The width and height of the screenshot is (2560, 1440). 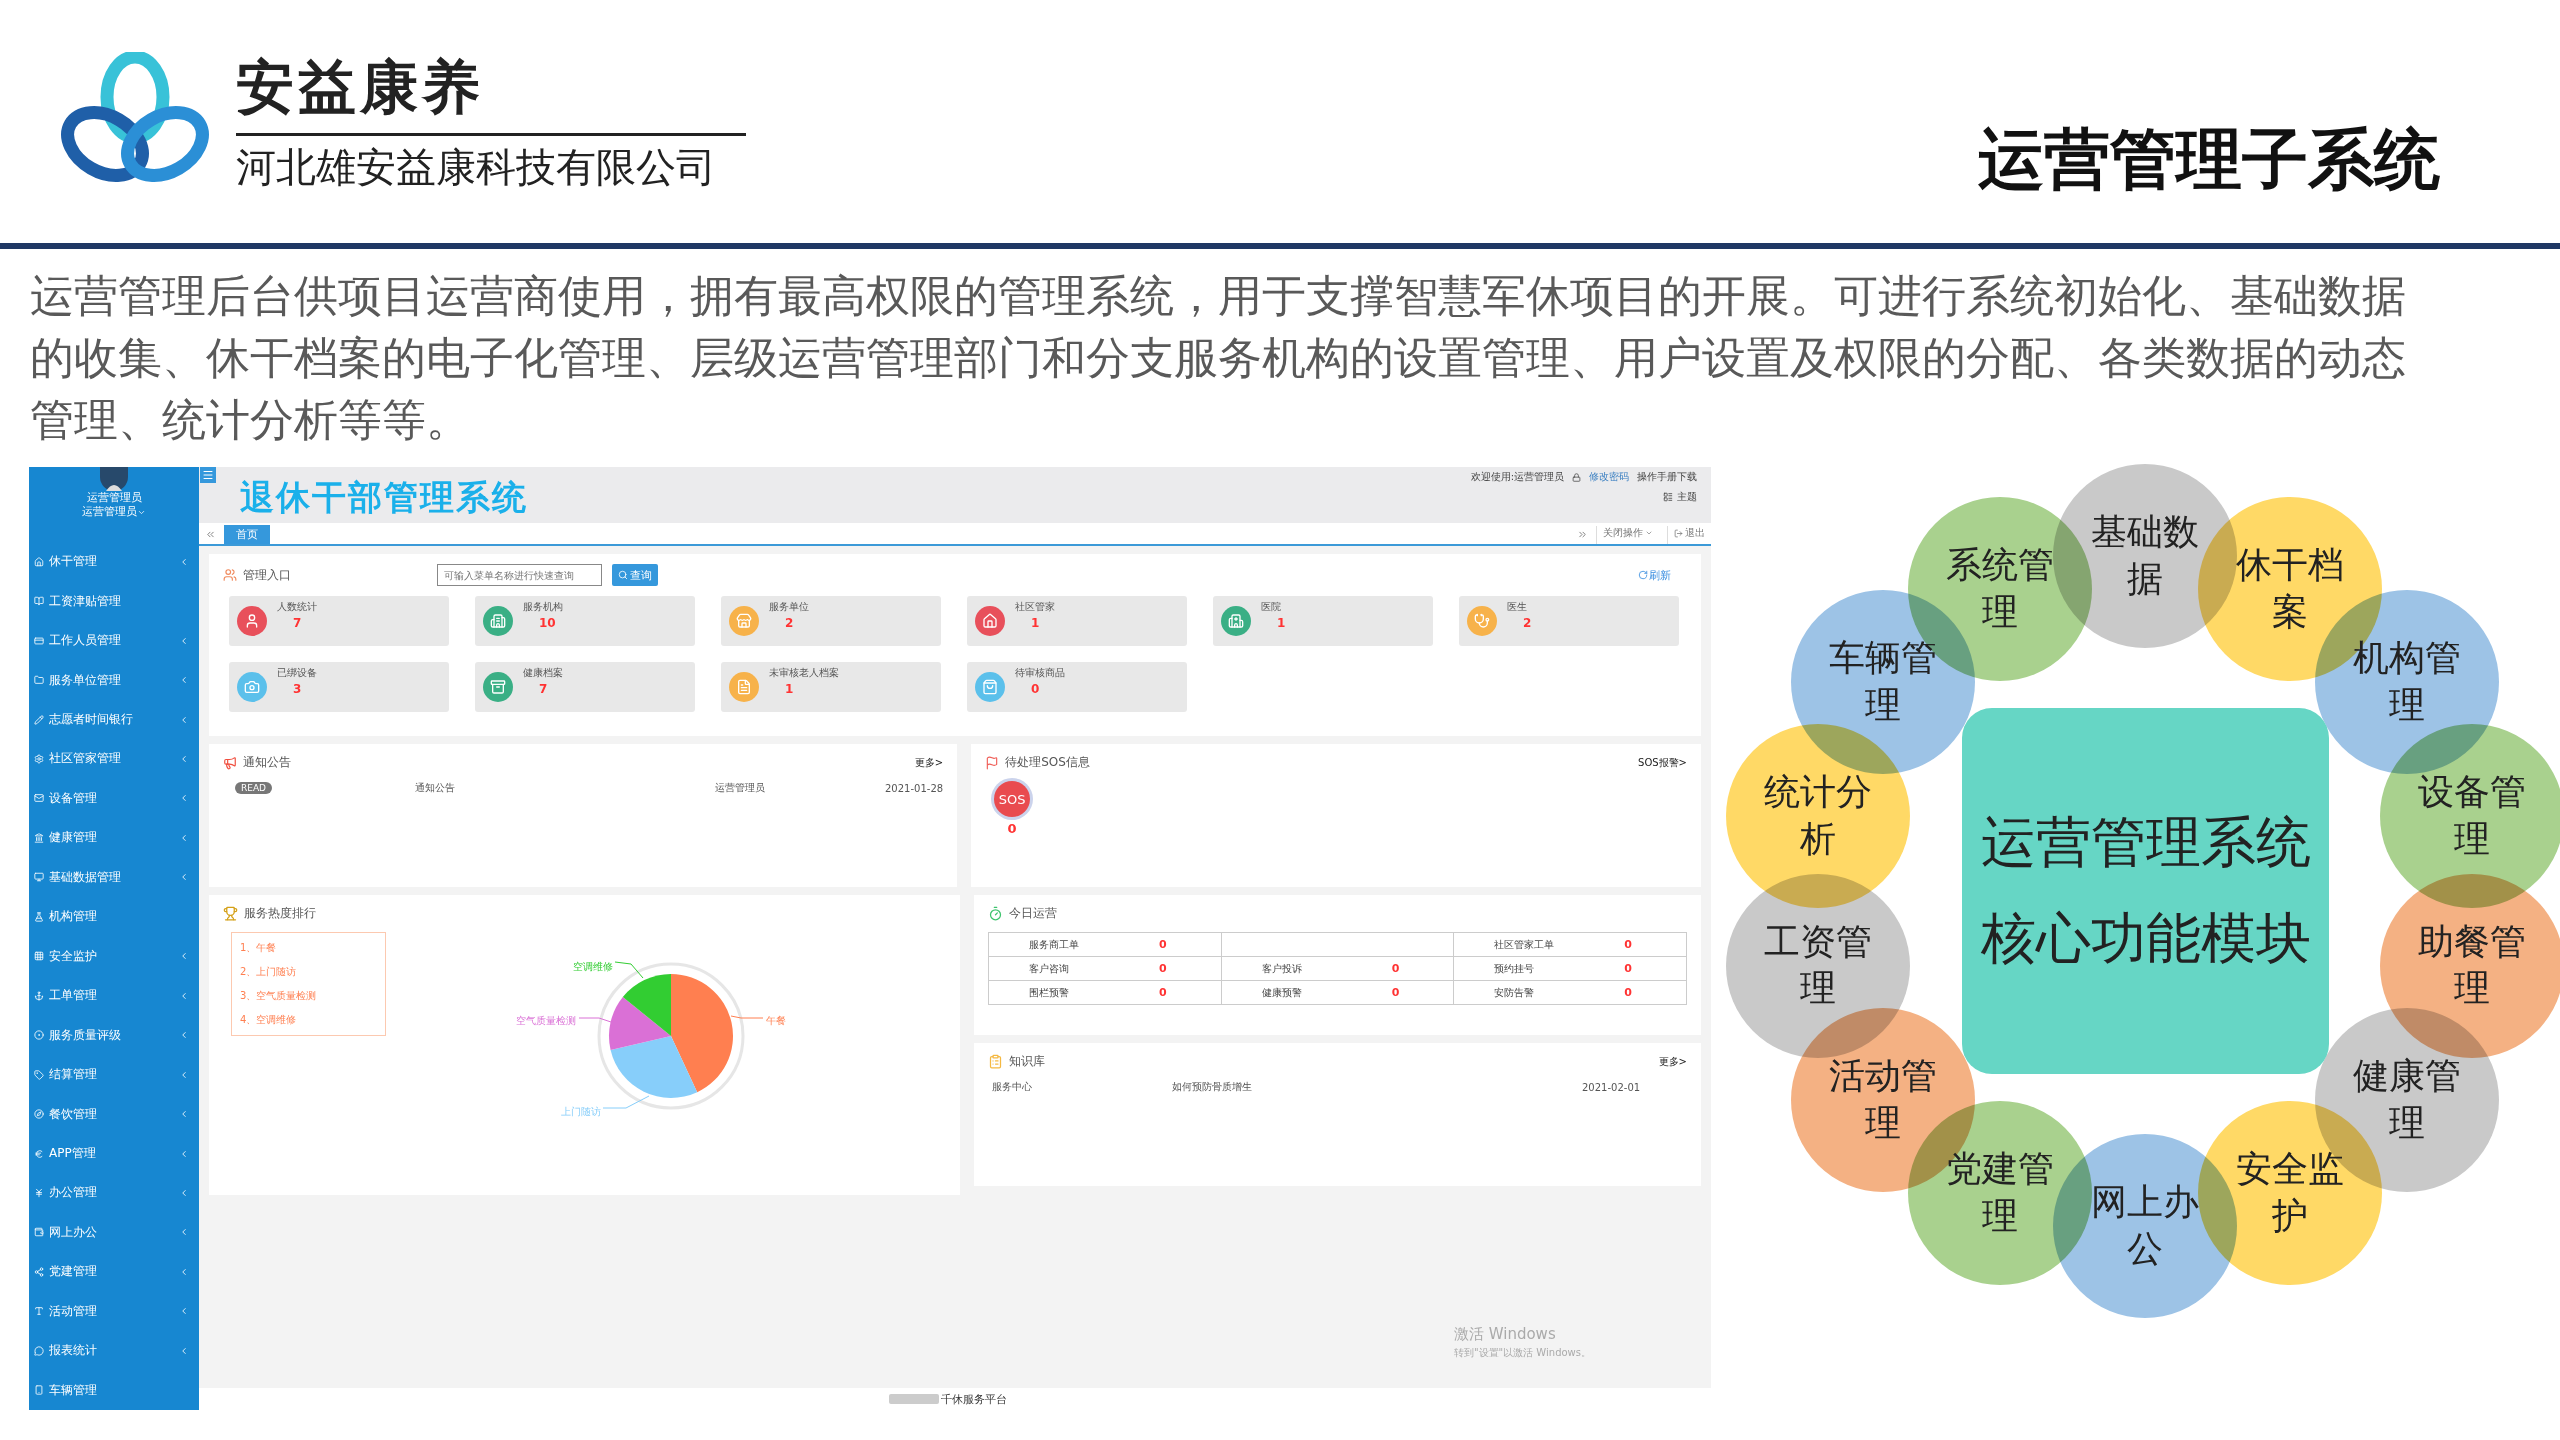 I want to click on euro-icon, so click(x=39, y=1153).